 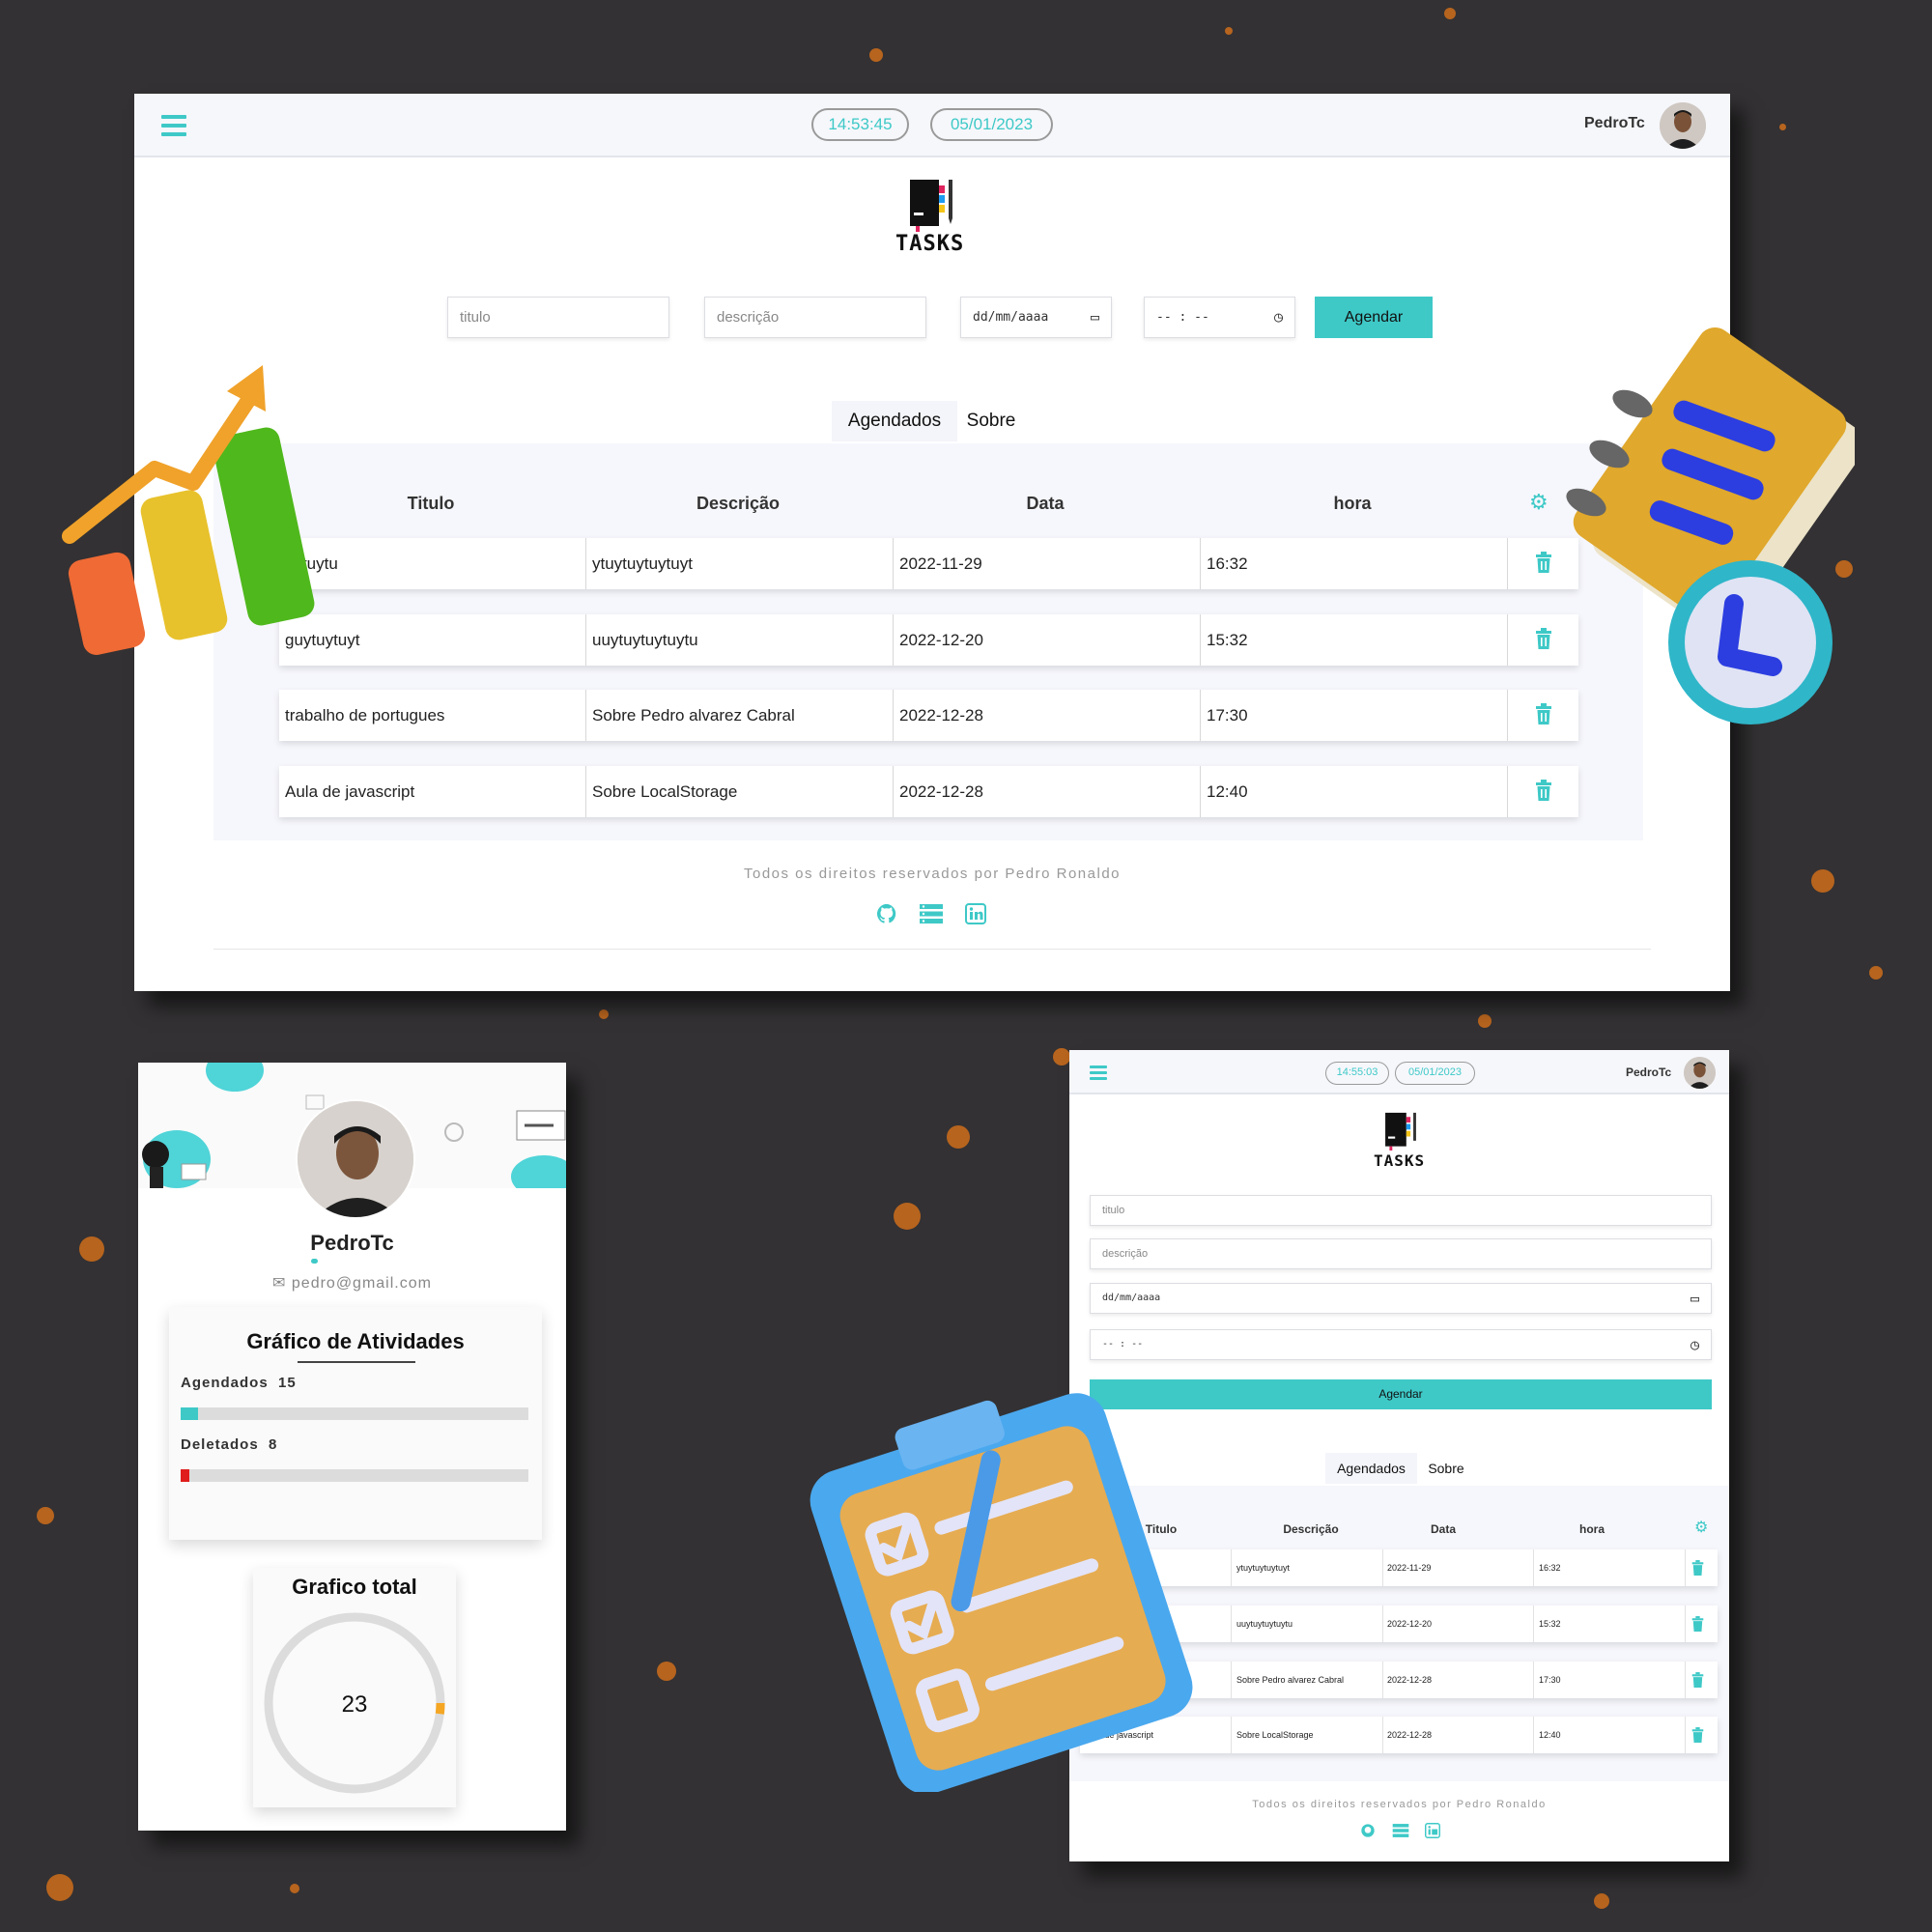 What do you see at coordinates (1432, 1831) in the screenshot?
I see `mobile-linkedin-icon` at bounding box center [1432, 1831].